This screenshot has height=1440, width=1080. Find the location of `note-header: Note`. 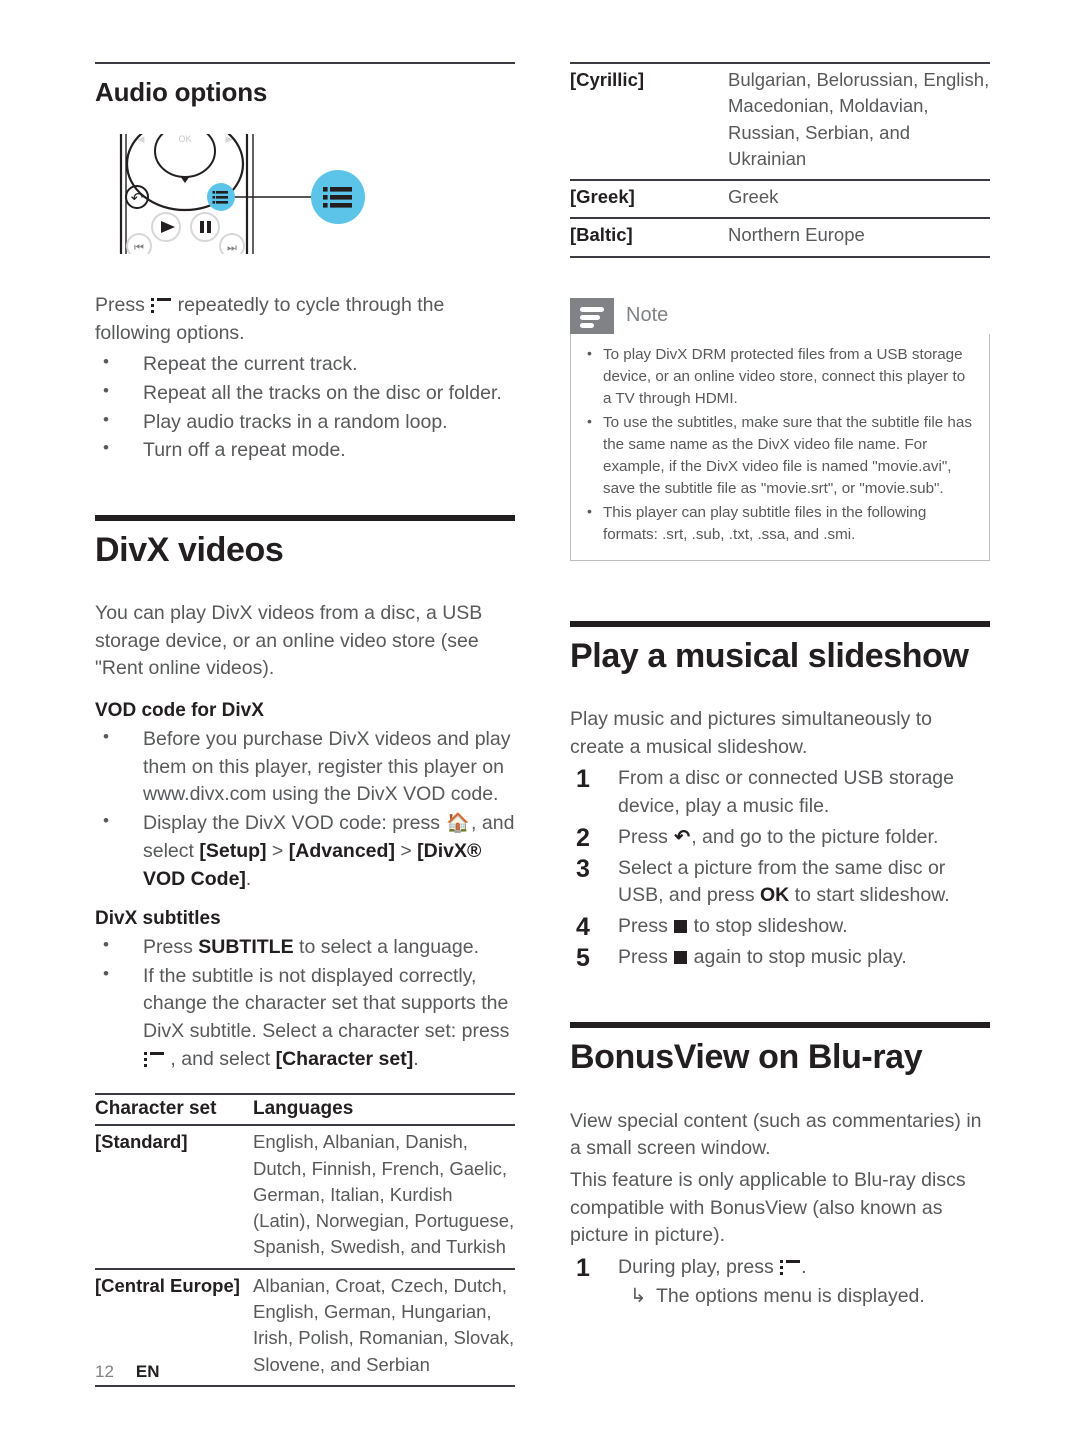

note-header: Note is located at coordinates (780, 315).